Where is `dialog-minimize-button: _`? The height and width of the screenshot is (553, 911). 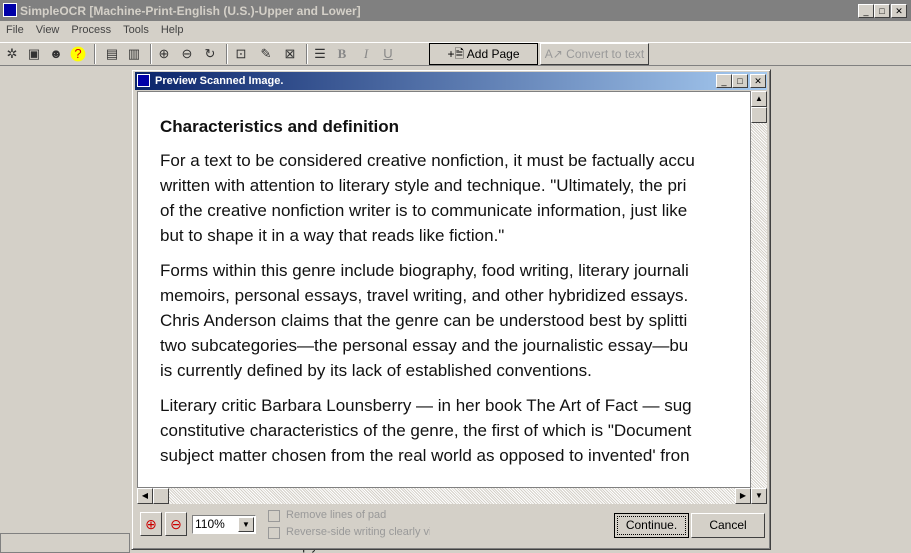
dialog-minimize-button: _ is located at coordinates (724, 81).